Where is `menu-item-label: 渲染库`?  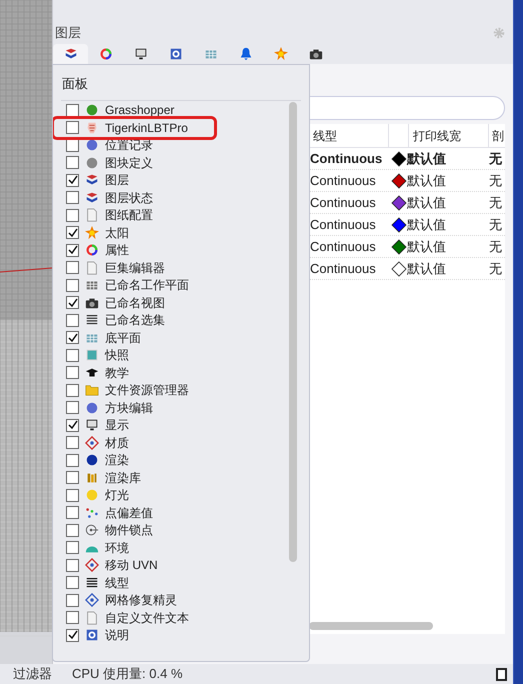 menu-item-label: 渲染库 is located at coordinates (123, 477).